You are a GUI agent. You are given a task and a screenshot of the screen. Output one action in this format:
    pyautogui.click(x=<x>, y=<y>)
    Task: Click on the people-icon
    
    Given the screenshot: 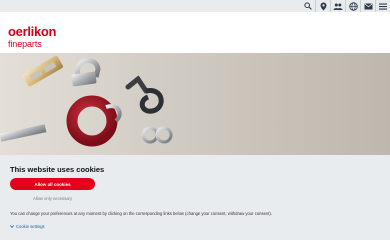 What is the action you would take?
    pyautogui.click(x=337, y=6)
    